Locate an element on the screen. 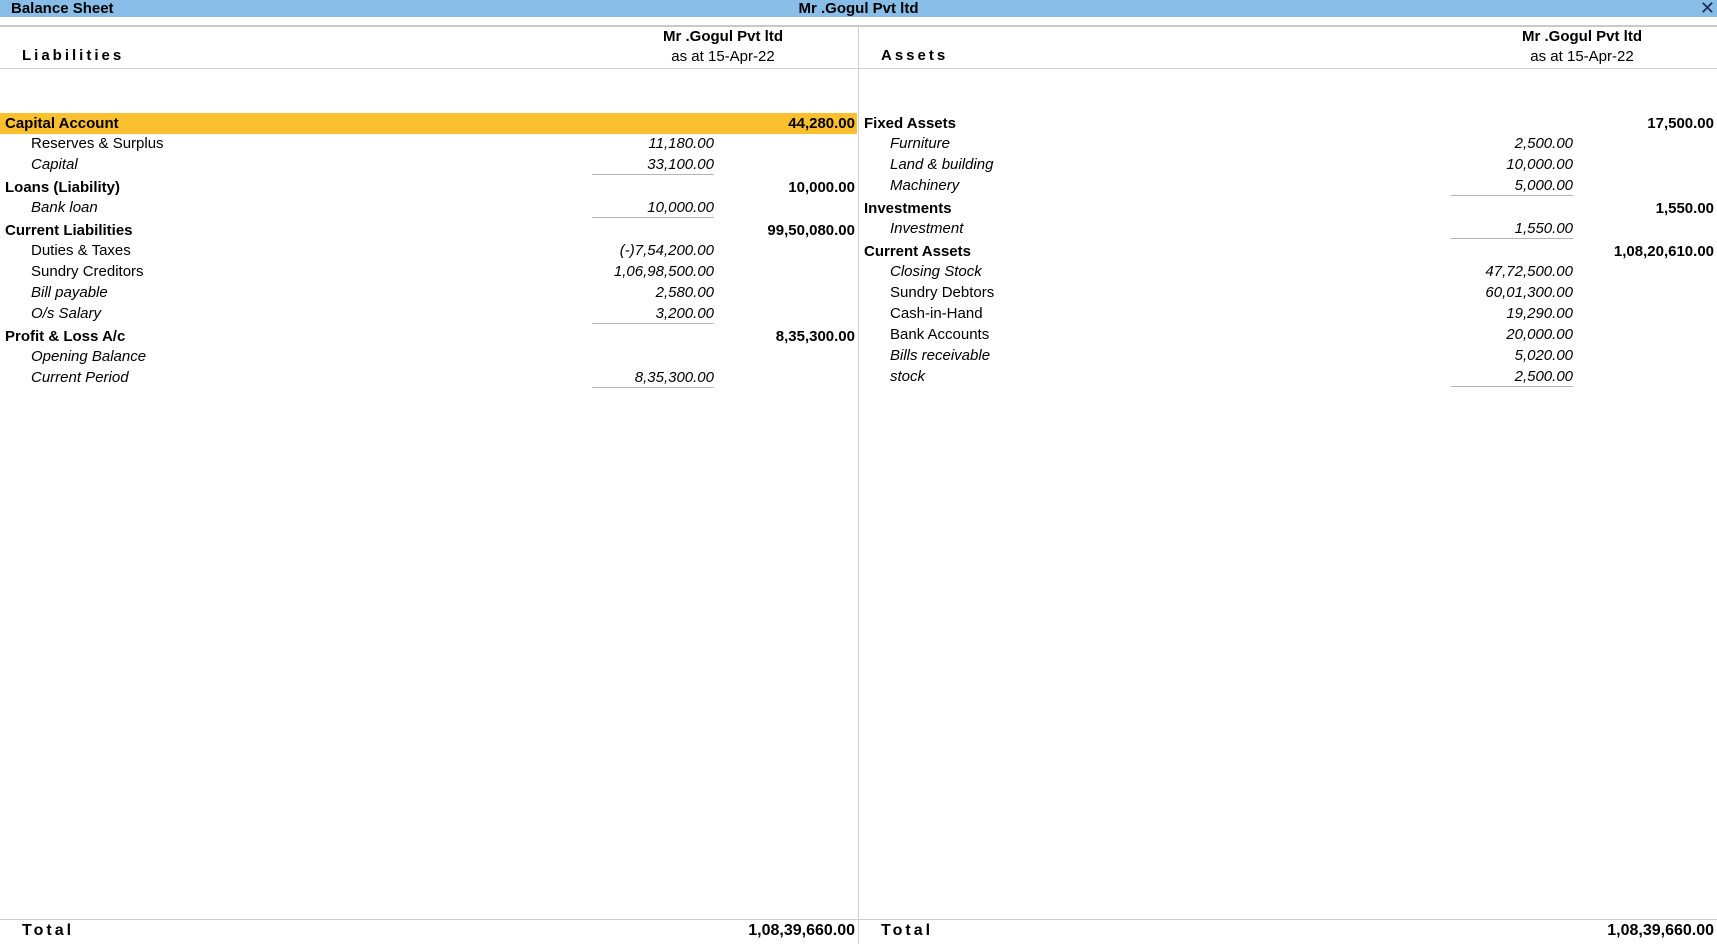 This screenshot has height=944, width=1717. ledger-amount: 5,000.00 is located at coordinates (1543, 185).